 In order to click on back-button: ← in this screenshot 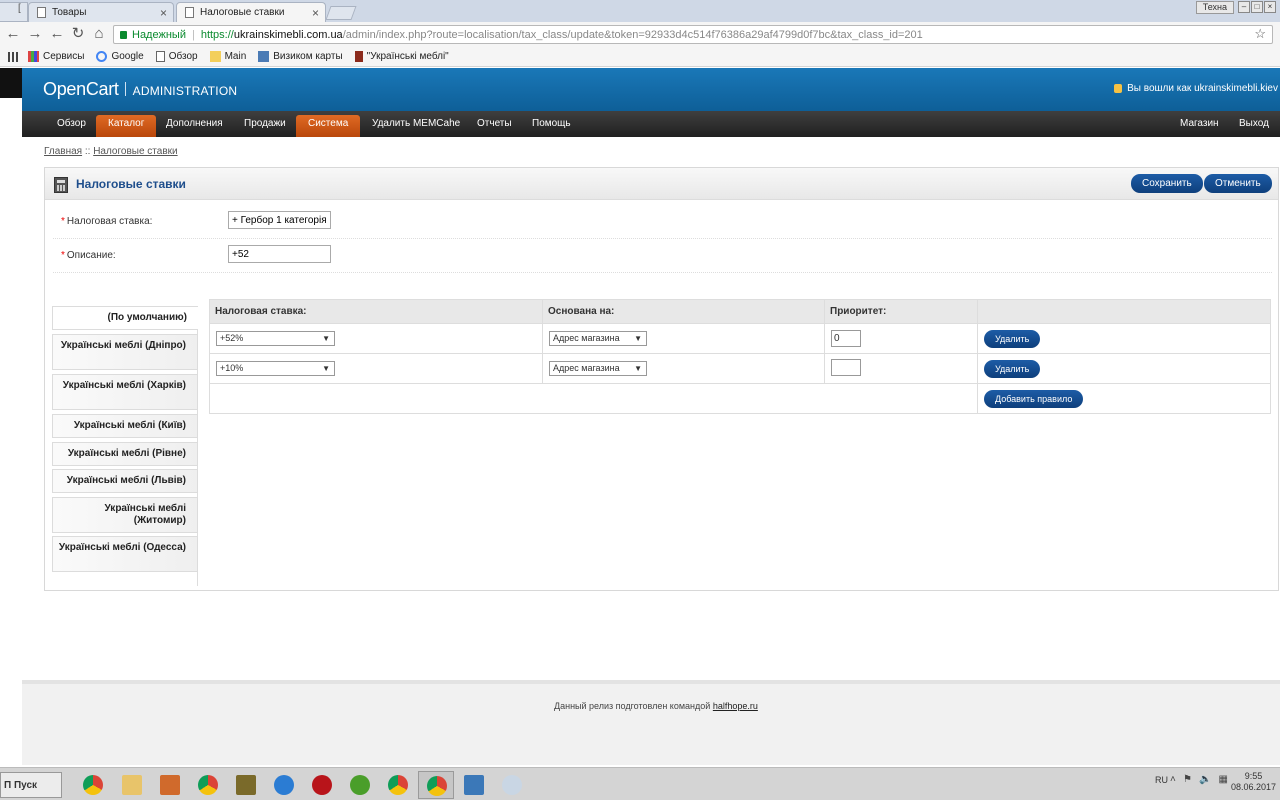, I will do `click(57, 34)`.